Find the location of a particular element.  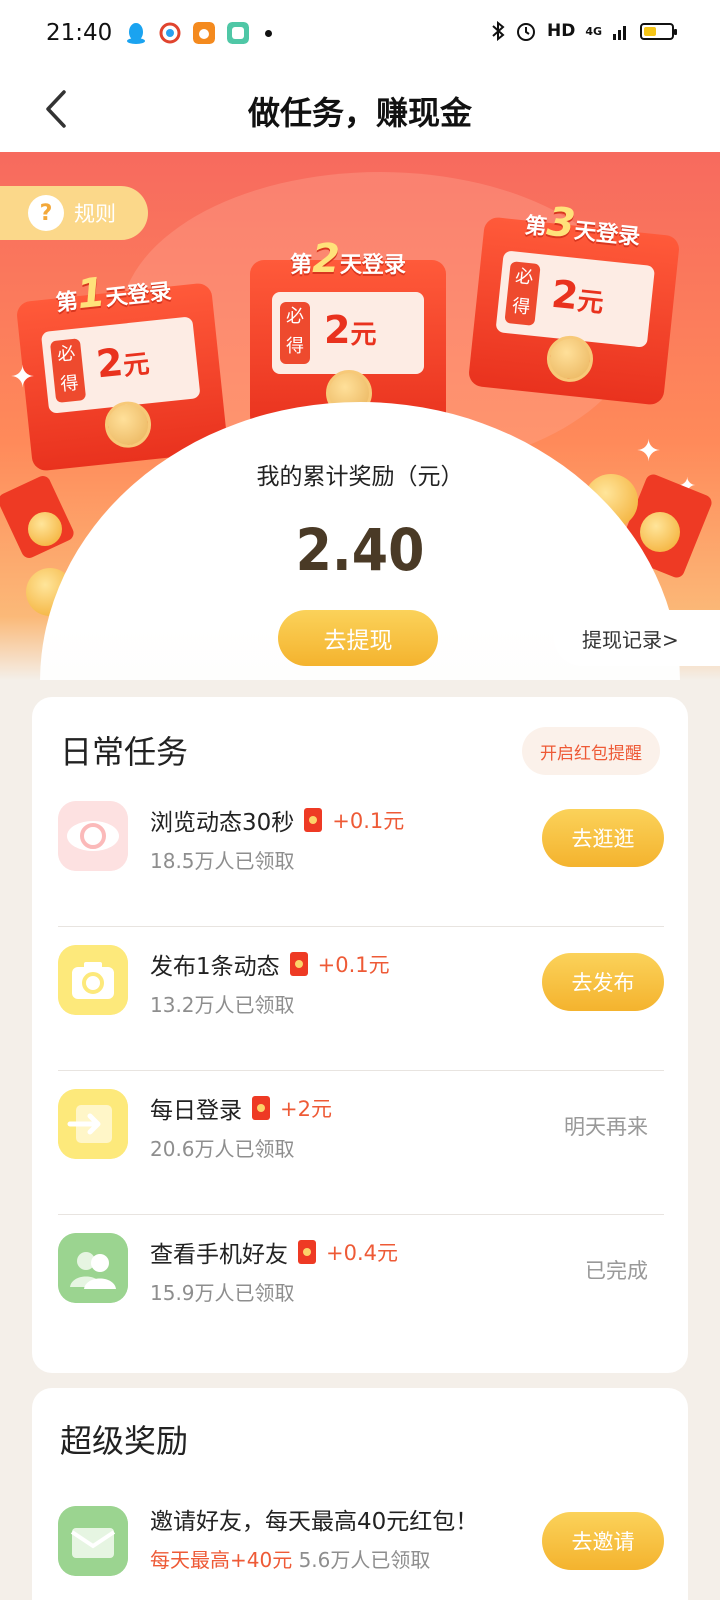

withdraw-record-button: 提现记录> is located at coordinates (637, 638).